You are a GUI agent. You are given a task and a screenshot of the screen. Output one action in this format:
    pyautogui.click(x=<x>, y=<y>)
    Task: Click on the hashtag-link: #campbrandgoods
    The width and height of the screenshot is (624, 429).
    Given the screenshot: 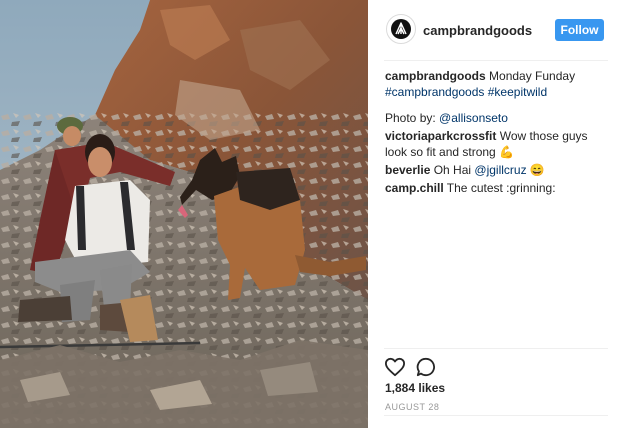 What is the action you would take?
    pyautogui.click(x=434, y=92)
    